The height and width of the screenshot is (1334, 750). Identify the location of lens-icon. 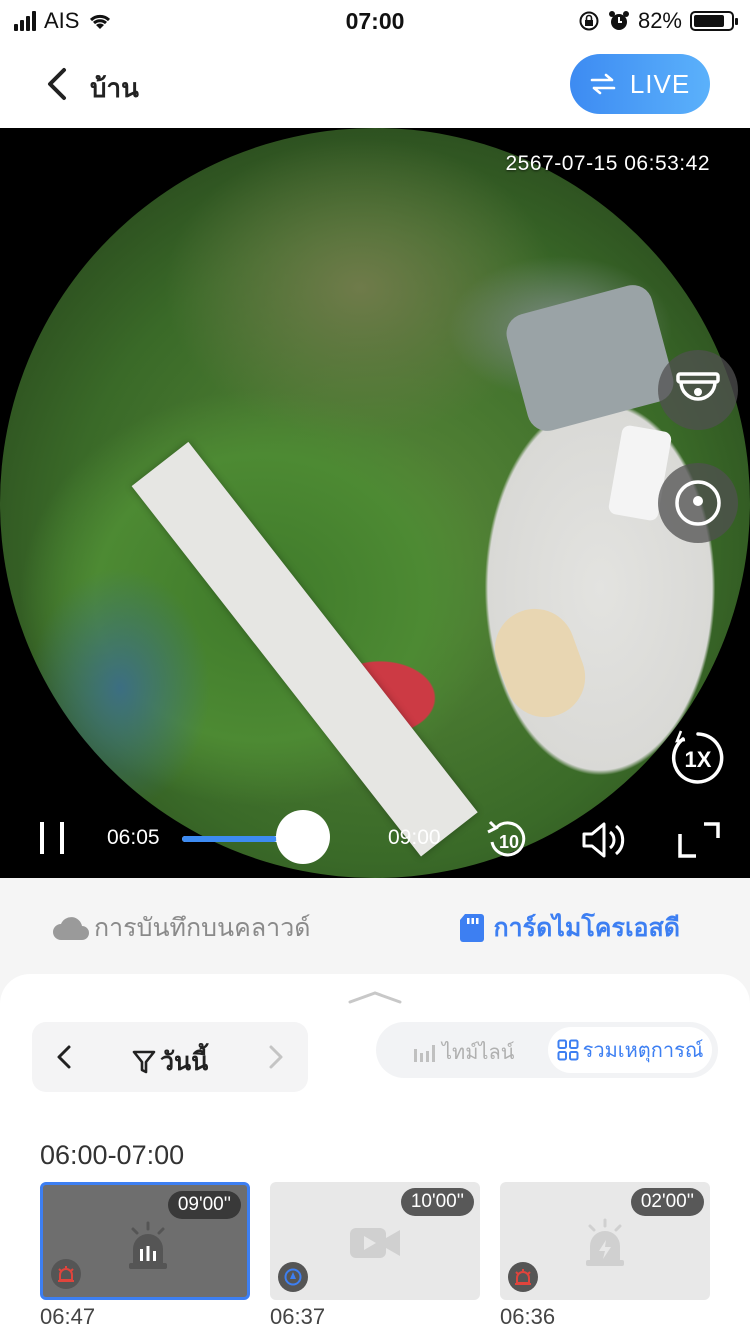
(698, 503).